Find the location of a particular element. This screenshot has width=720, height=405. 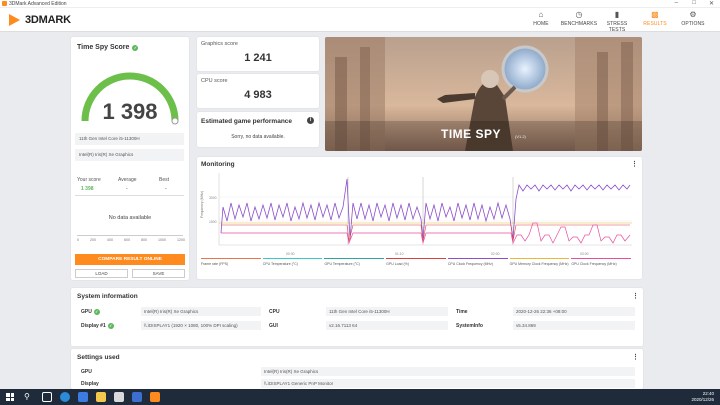

nav-options: ⚙ OPTIONS is located at coordinates (693, 21).